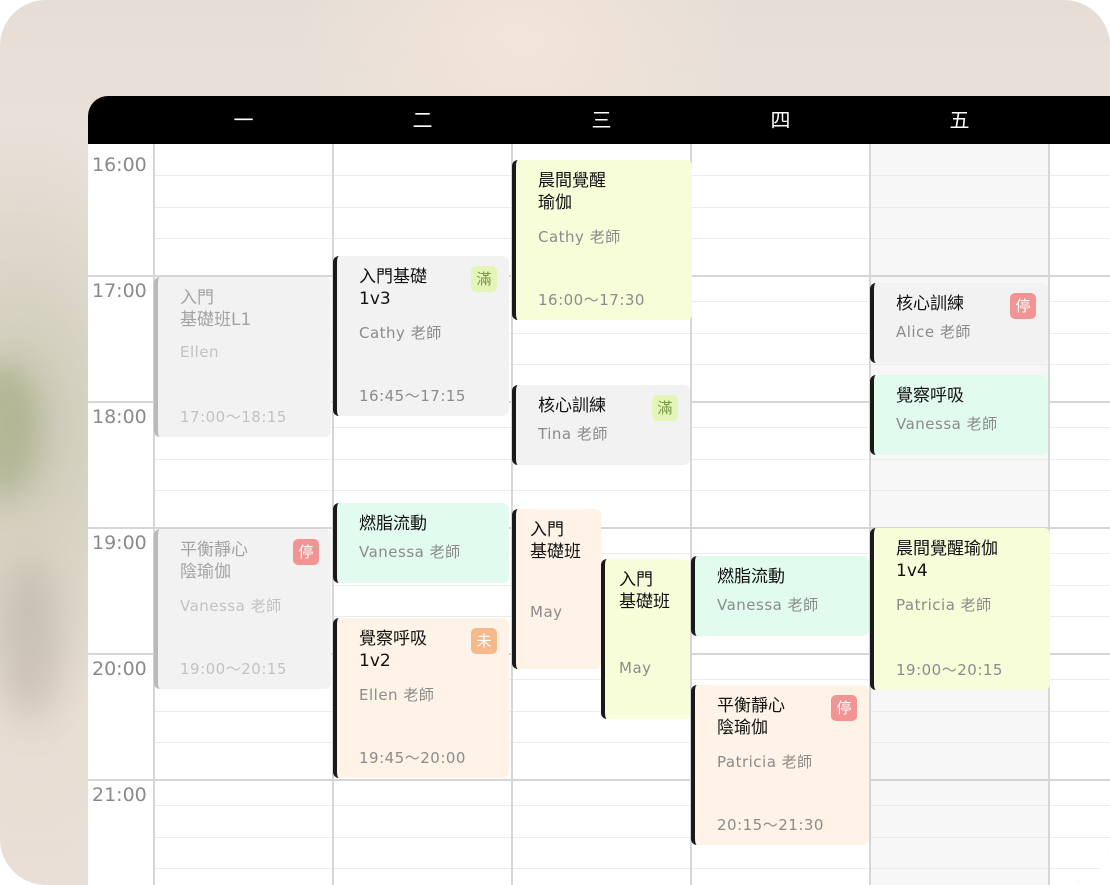 Image resolution: width=1110 pixels, height=885 pixels. I want to click on class-card: 平衡靜心 陰瑜伽 Vanessa 老師 19:00～20:15 停, so click(242, 609).